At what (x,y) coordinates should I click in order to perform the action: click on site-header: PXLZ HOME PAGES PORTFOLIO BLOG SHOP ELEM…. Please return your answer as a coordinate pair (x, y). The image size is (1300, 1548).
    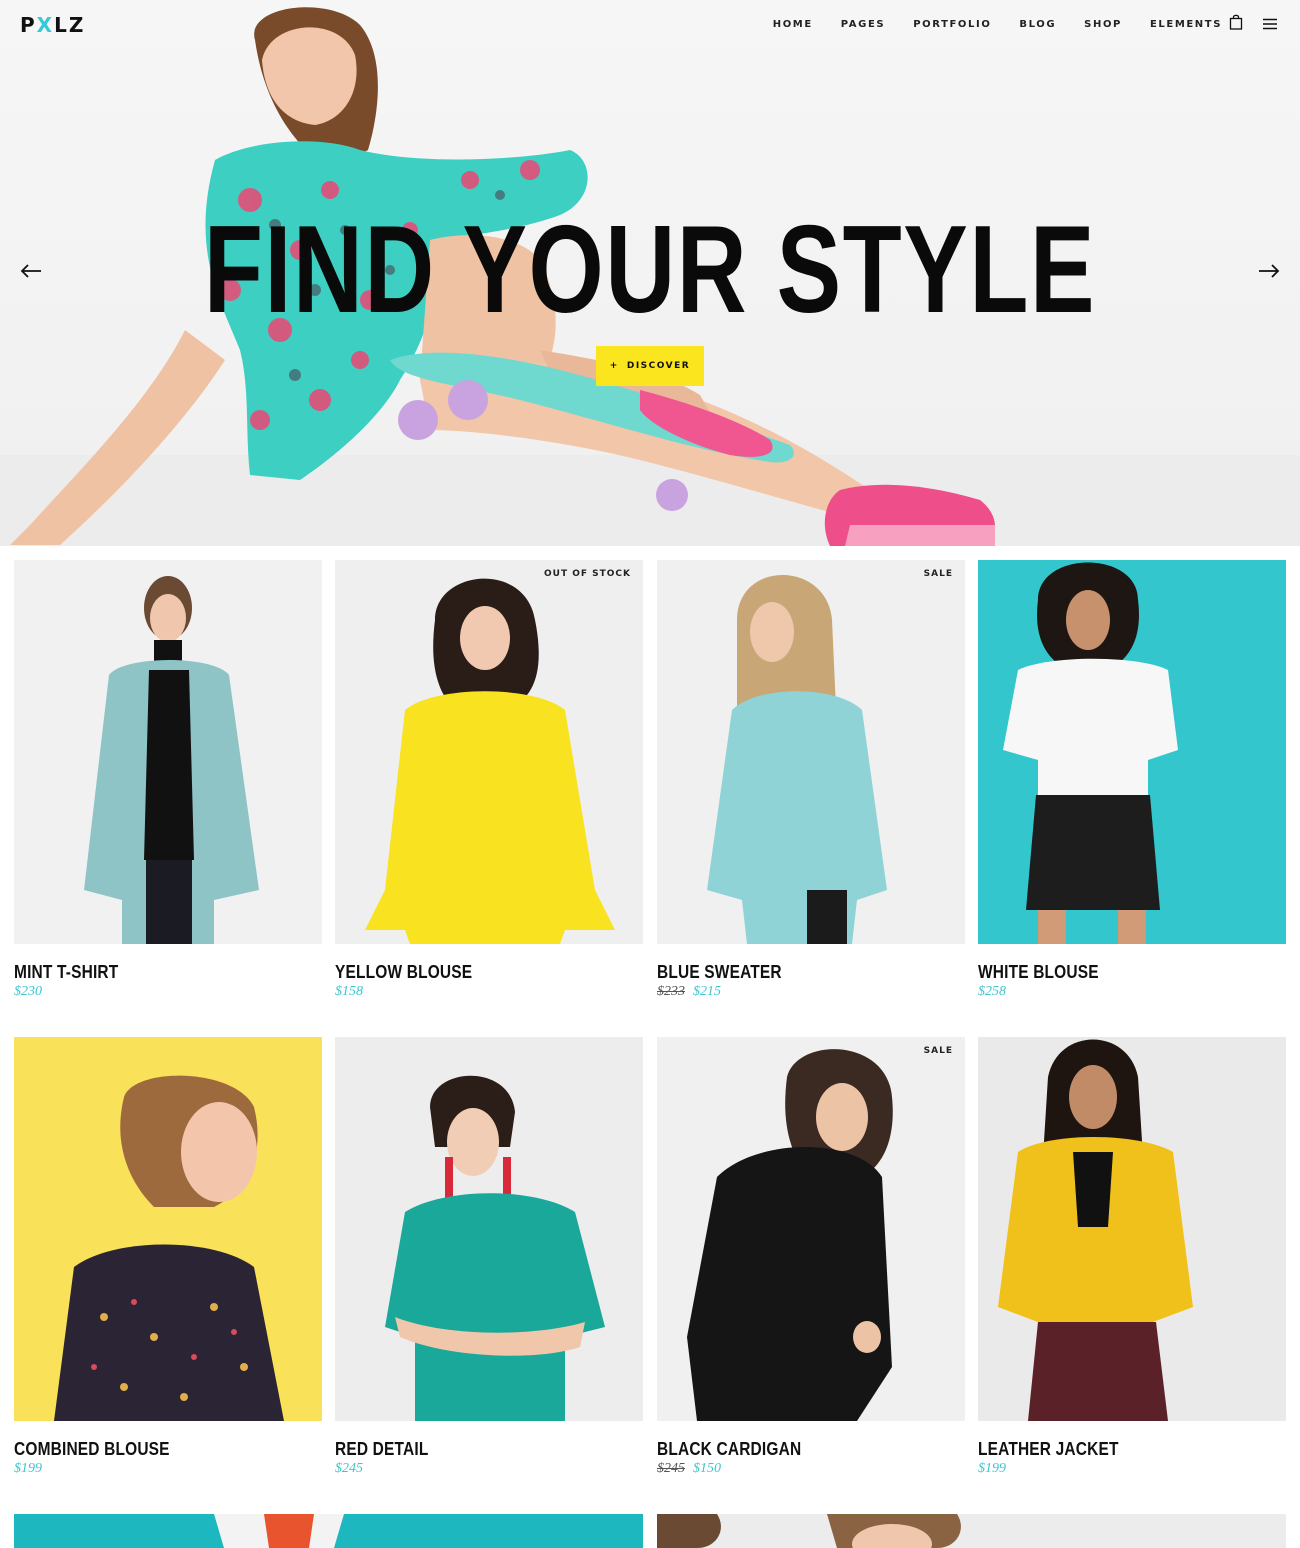
    Looking at the image, I should click on (650, 26).